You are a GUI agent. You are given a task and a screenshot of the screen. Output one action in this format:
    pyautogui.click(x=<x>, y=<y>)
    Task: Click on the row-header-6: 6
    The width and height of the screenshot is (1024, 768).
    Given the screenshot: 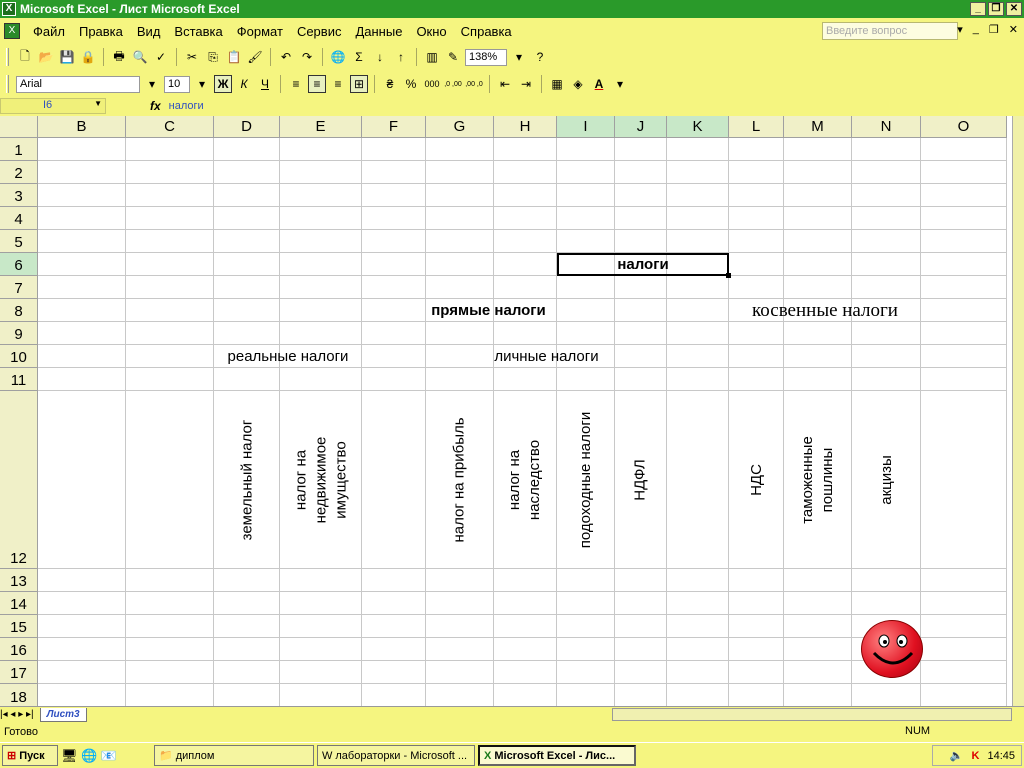 What is the action you would take?
    pyautogui.click(x=19, y=264)
    